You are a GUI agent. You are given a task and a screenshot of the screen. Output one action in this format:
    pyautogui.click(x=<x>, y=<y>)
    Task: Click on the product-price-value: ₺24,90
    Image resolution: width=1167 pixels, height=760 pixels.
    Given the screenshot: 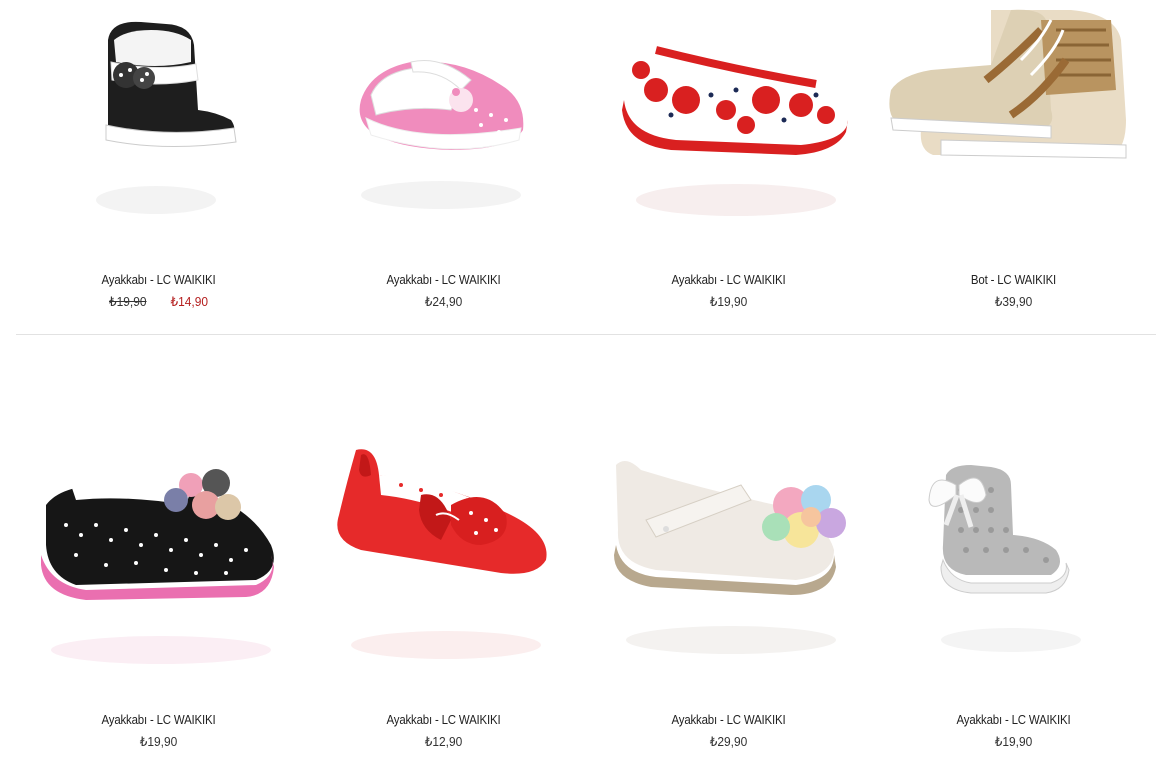 What is the action you would take?
    pyautogui.click(x=443, y=301)
    